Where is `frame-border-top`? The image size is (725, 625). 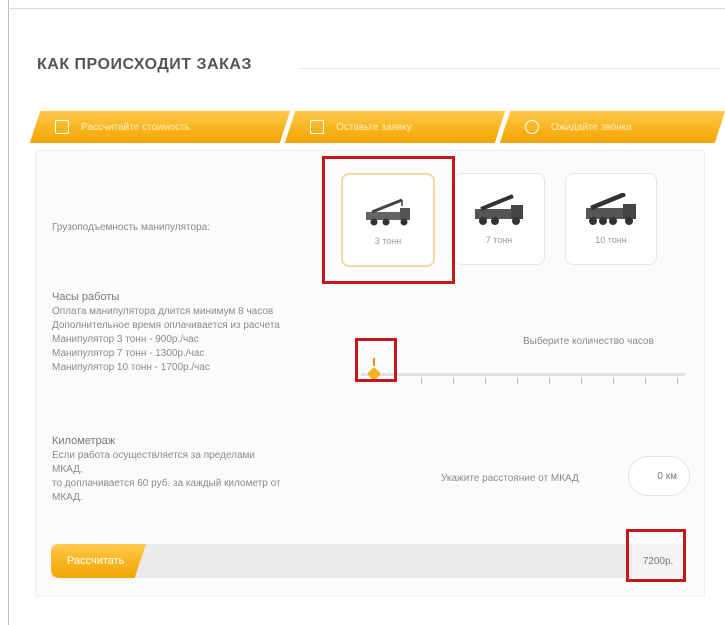
frame-border-top is located at coordinates (366, 8).